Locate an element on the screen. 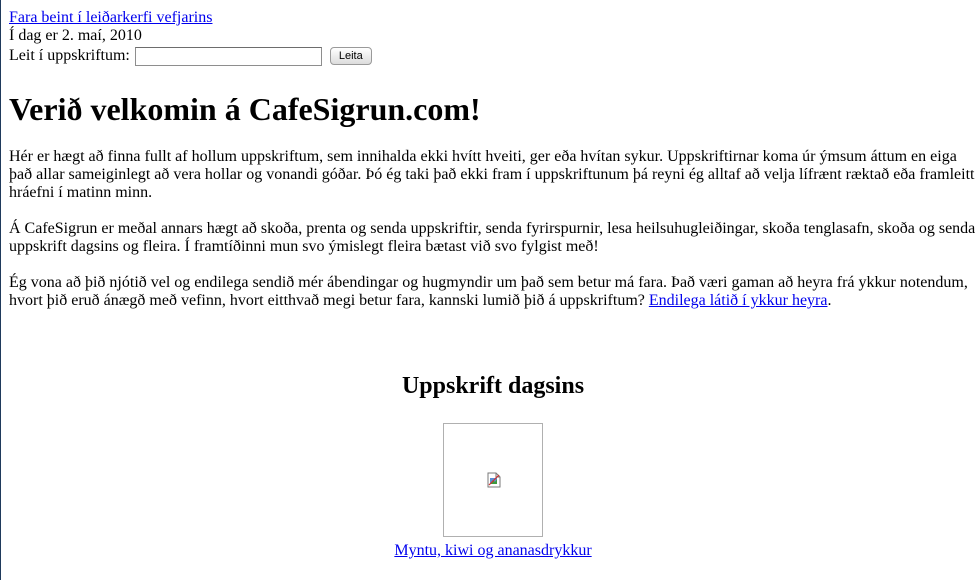 The image size is (979, 580). intro-paragraph-3-end: . is located at coordinates (829, 300).